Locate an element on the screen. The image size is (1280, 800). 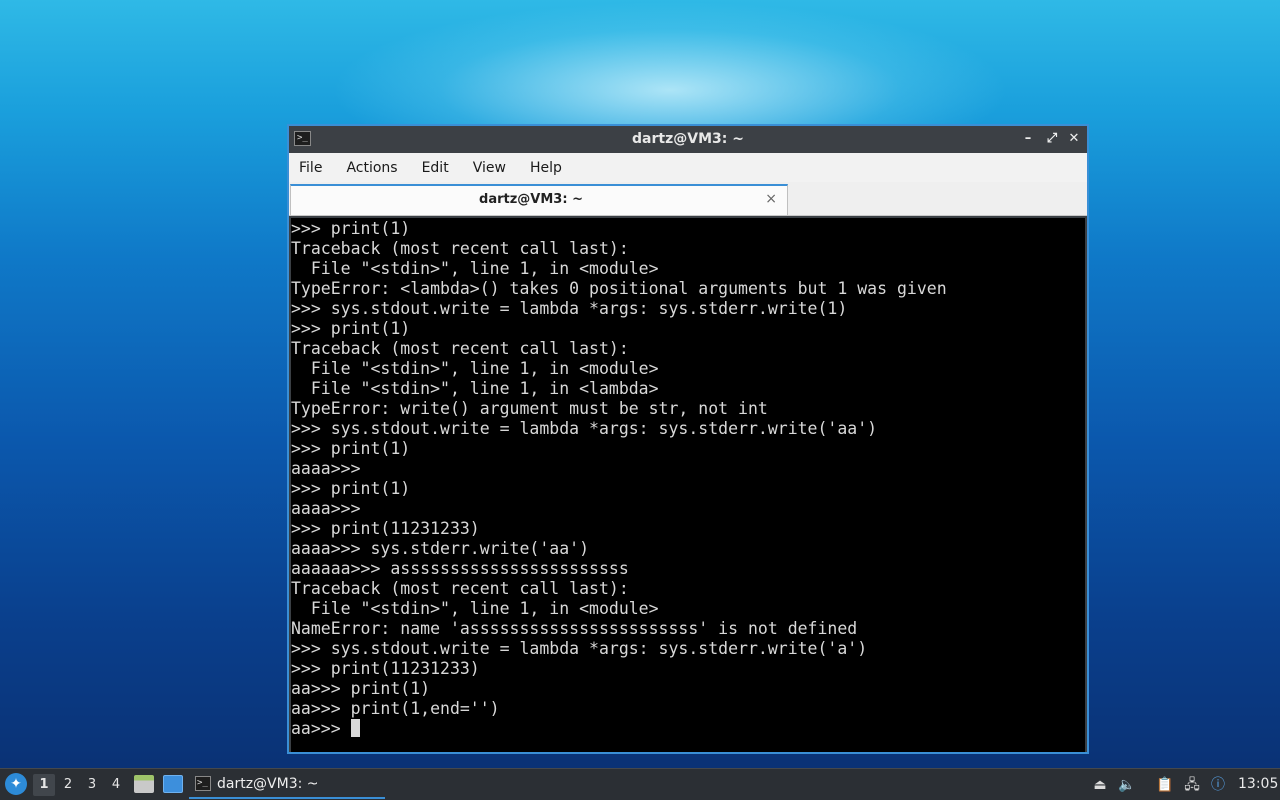
minimize-button: – is located at coordinates (1028, 139).